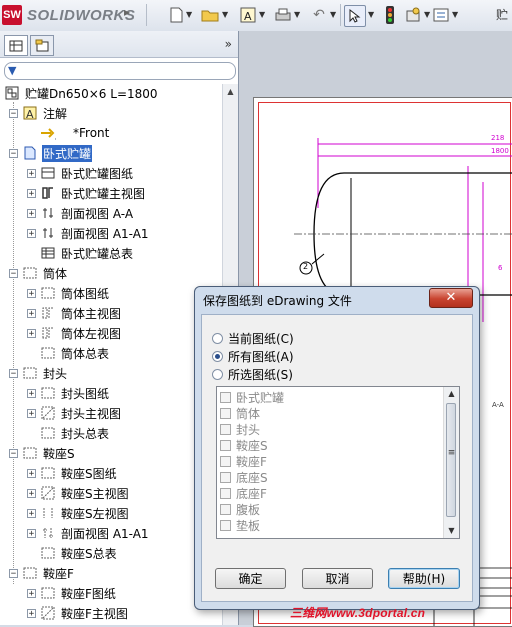 This screenshot has height=627, width=512. What do you see at coordinates (390, 15) in the screenshot?
I see `traffic-light-icon` at bounding box center [390, 15].